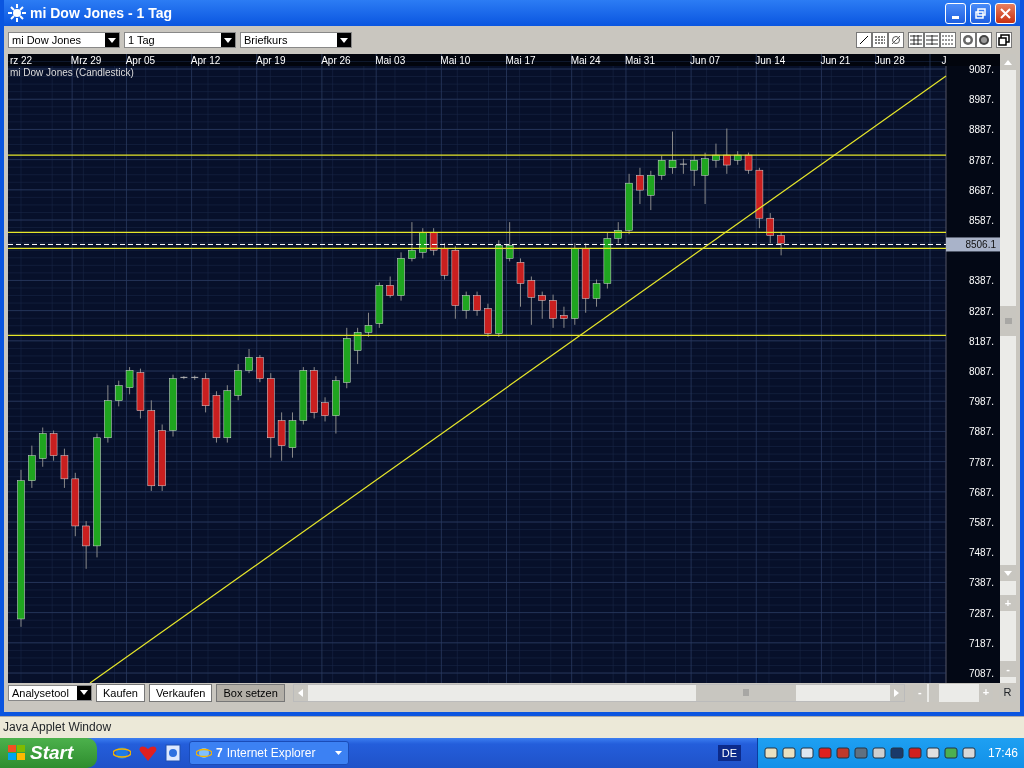  Describe the element at coordinates (981, 583) in the screenshot. I see `price-tick-label: 7387.` at that location.